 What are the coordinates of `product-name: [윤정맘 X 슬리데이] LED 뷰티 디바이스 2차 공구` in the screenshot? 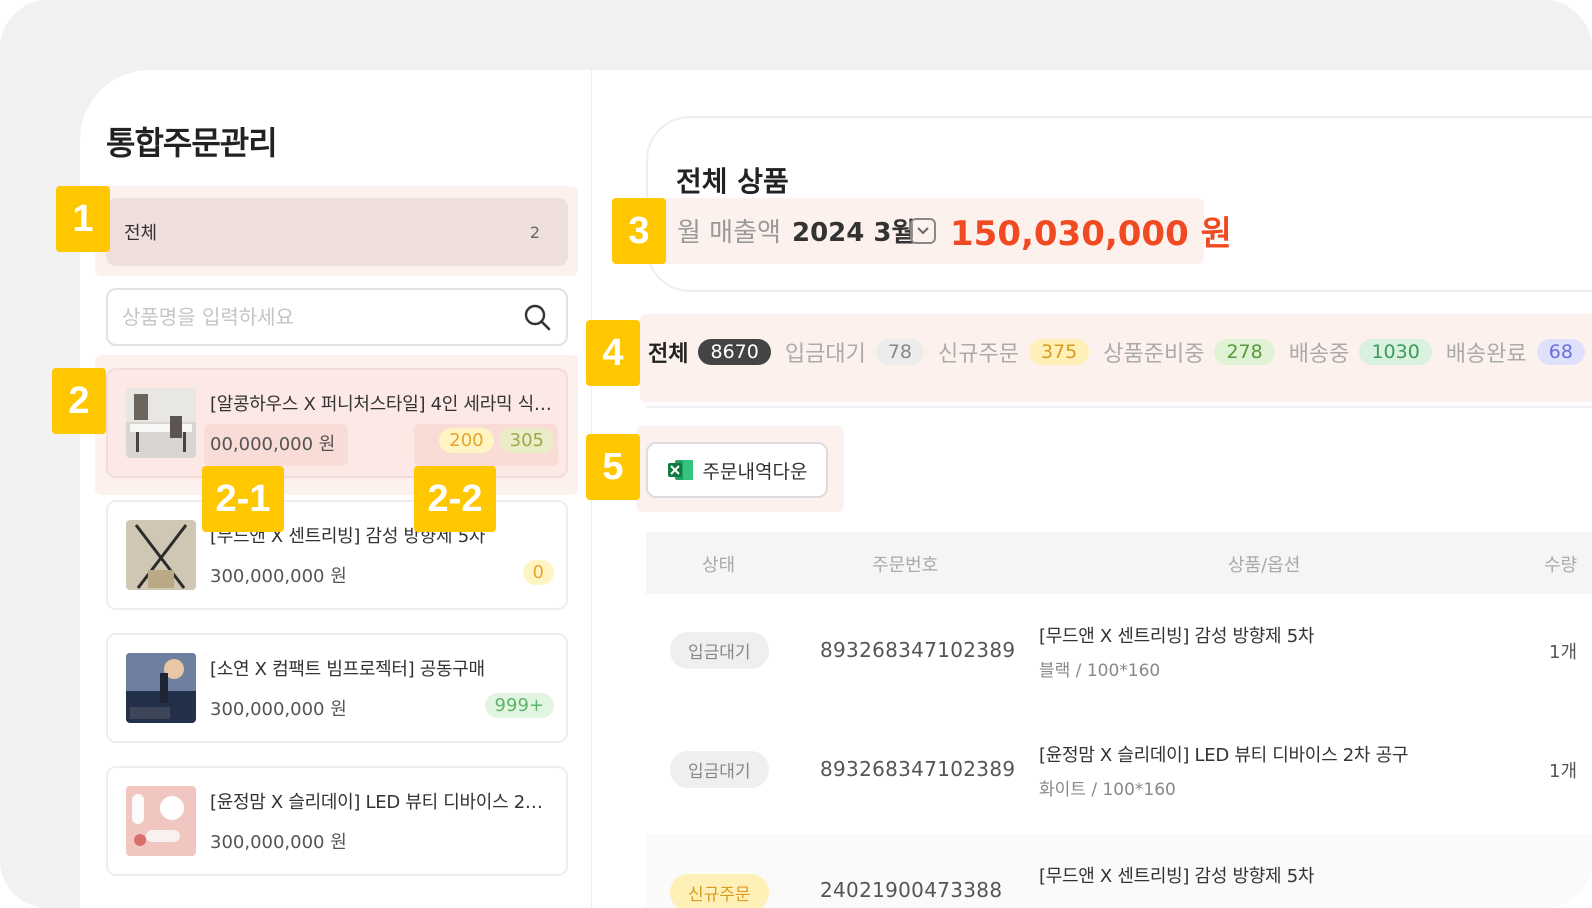 It's located at (382, 802).